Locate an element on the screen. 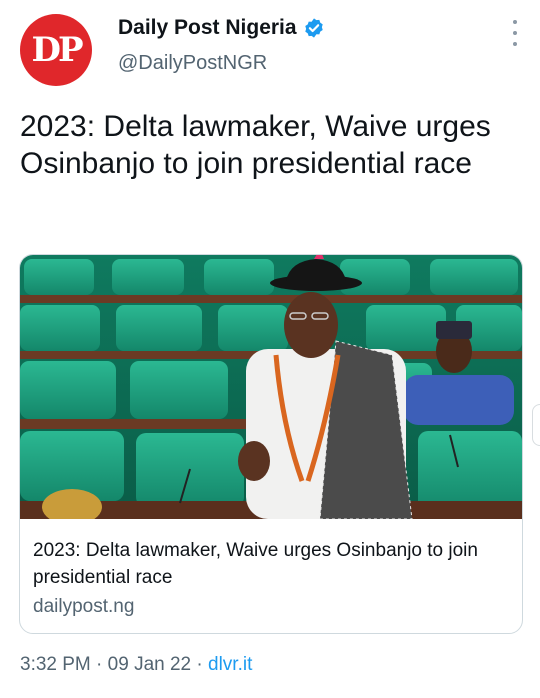  tweet-date: 09 Jan 22 is located at coordinates (149, 664).